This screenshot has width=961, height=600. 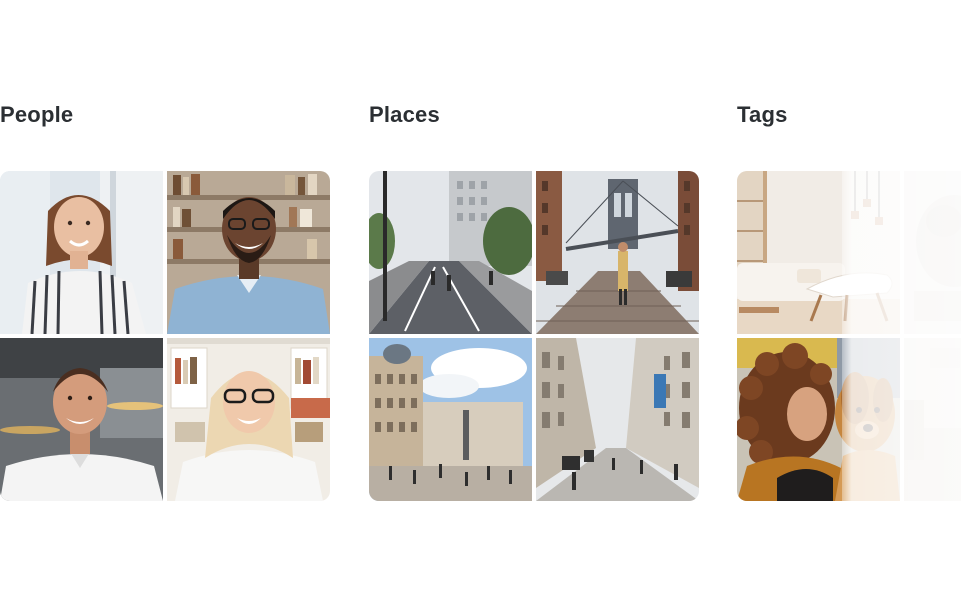 What do you see at coordinates (534, 115) in the screenshot?
I see `album-title-places: Places` at bounding box center [534, 115].